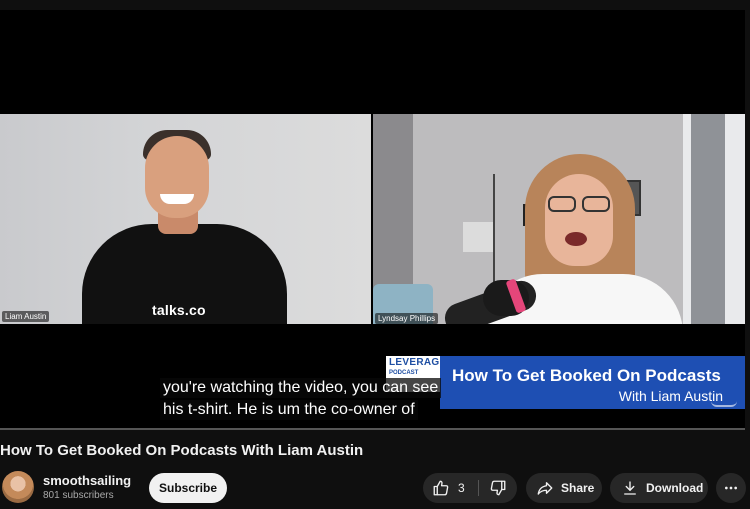 Image resolution: width=750 pixels, height=509 pixels. I want to click on like-button: 3, so click(450, 488).